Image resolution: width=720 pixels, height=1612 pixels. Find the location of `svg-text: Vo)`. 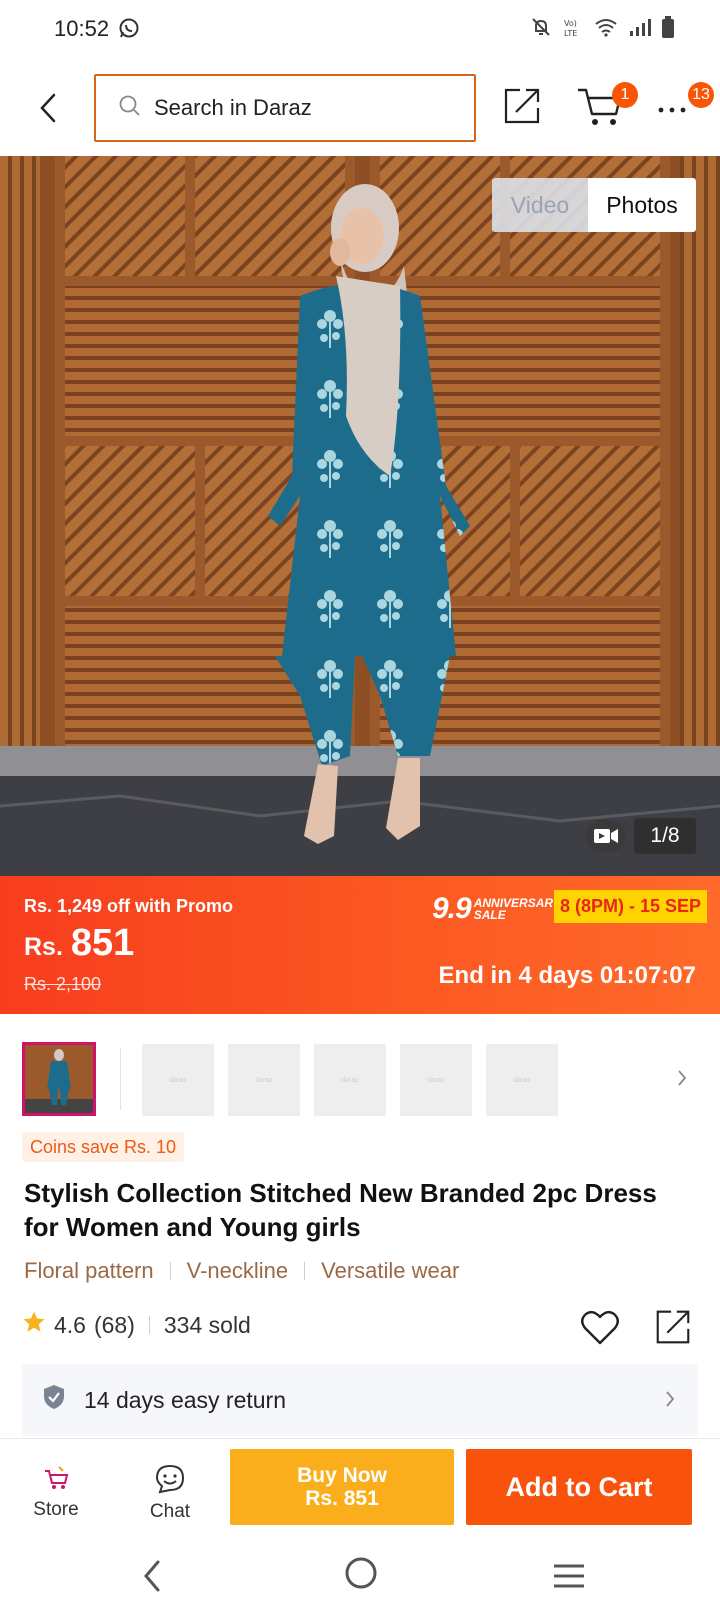

svg-text: Vo) is located at coordinates (570, 23).